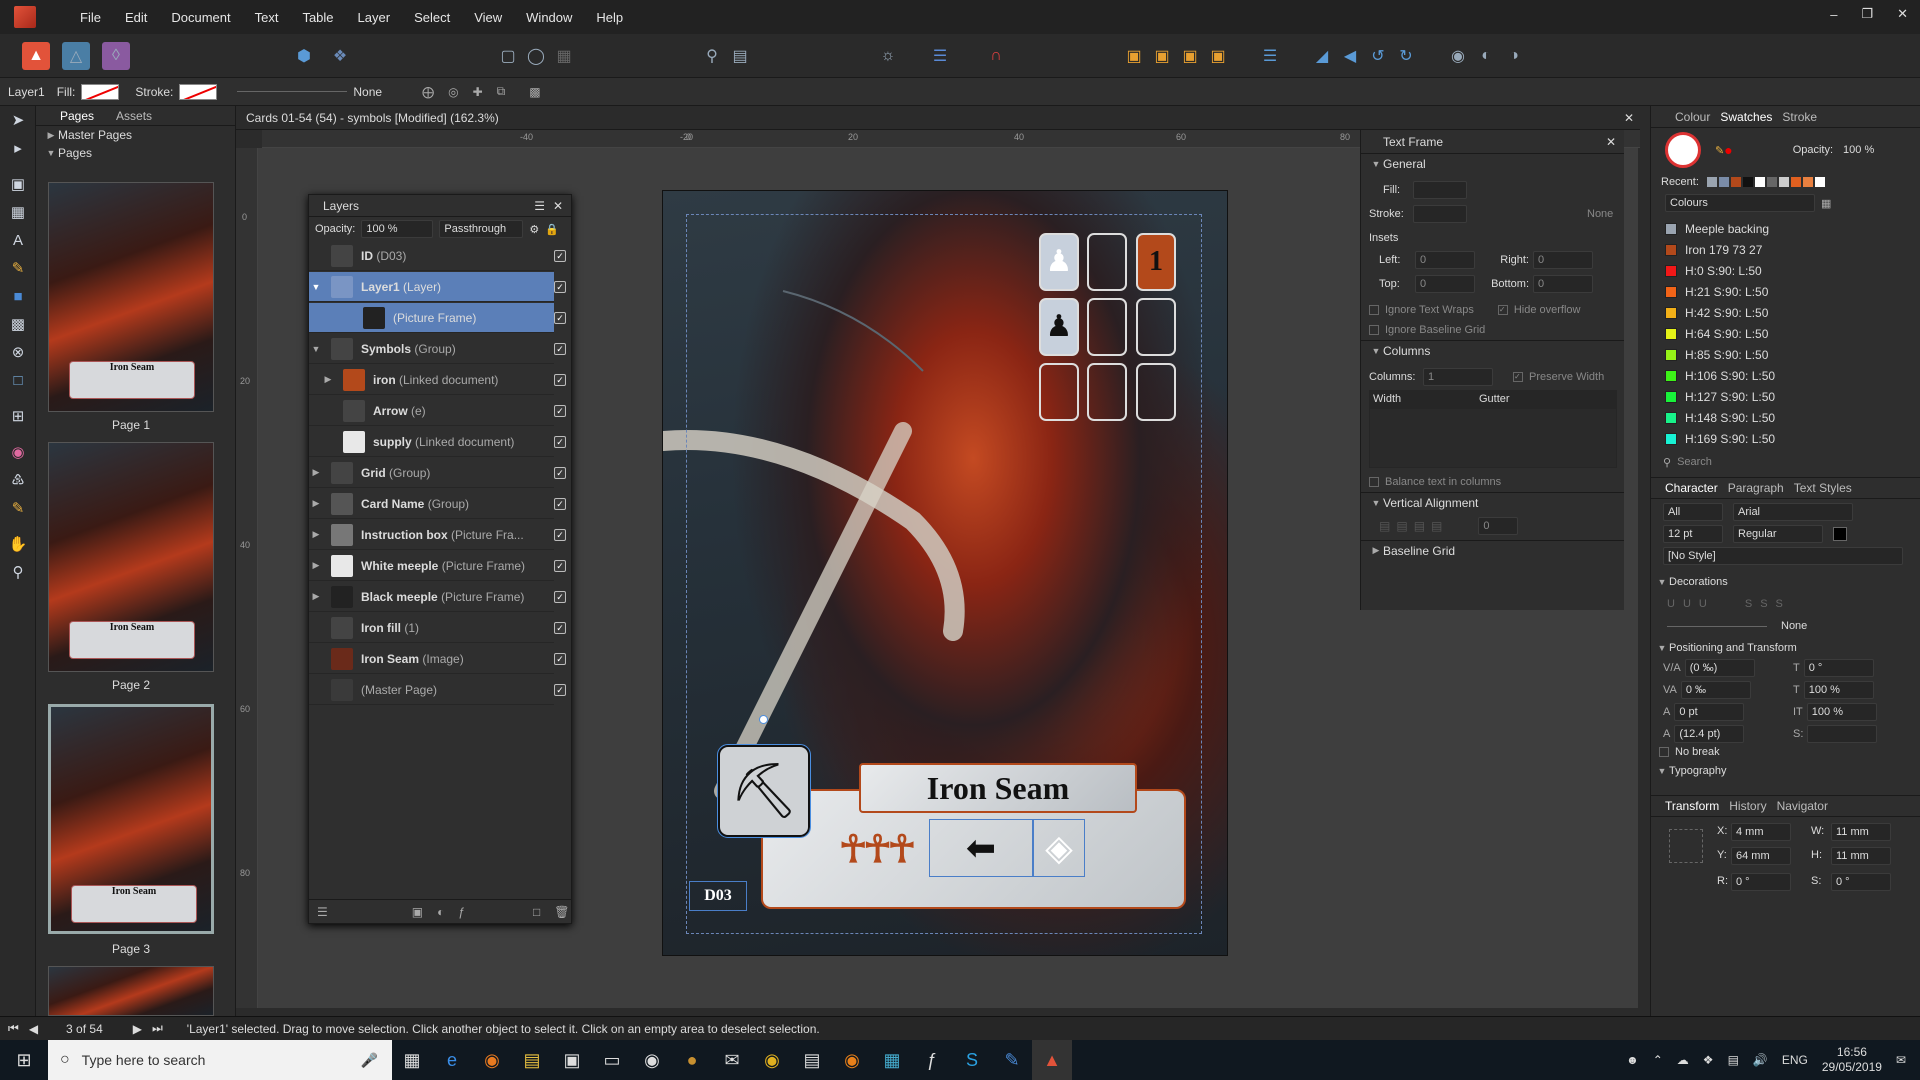  Describe the element at coordinates (1748, 604) in the screenshot. I see `strikethrough-icon: S` at that location.